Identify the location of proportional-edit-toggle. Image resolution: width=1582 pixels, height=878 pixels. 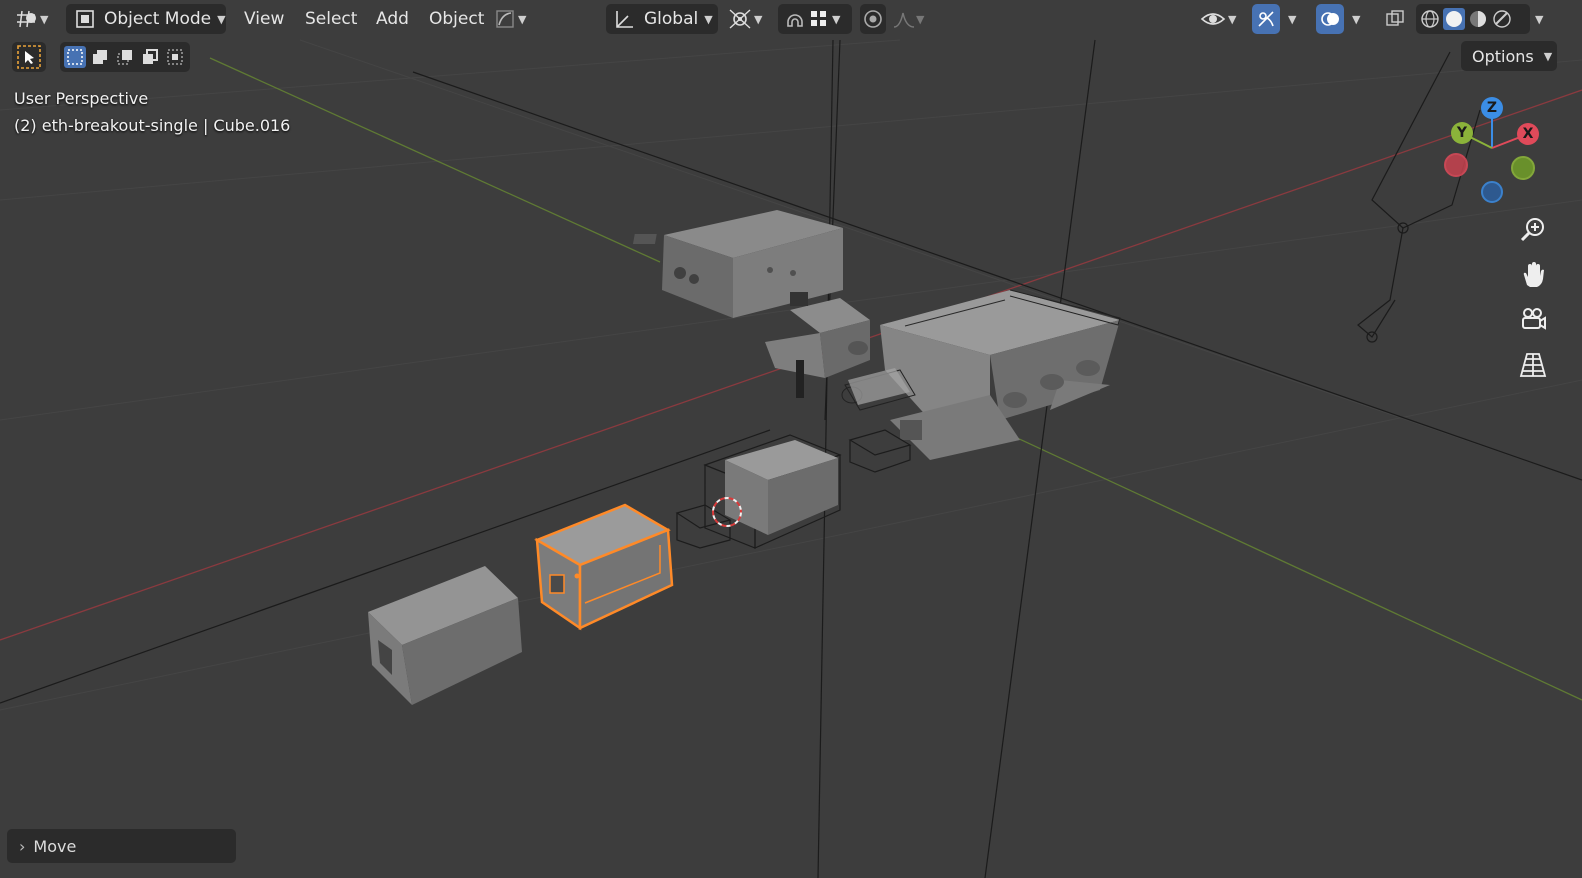
(873, 19).